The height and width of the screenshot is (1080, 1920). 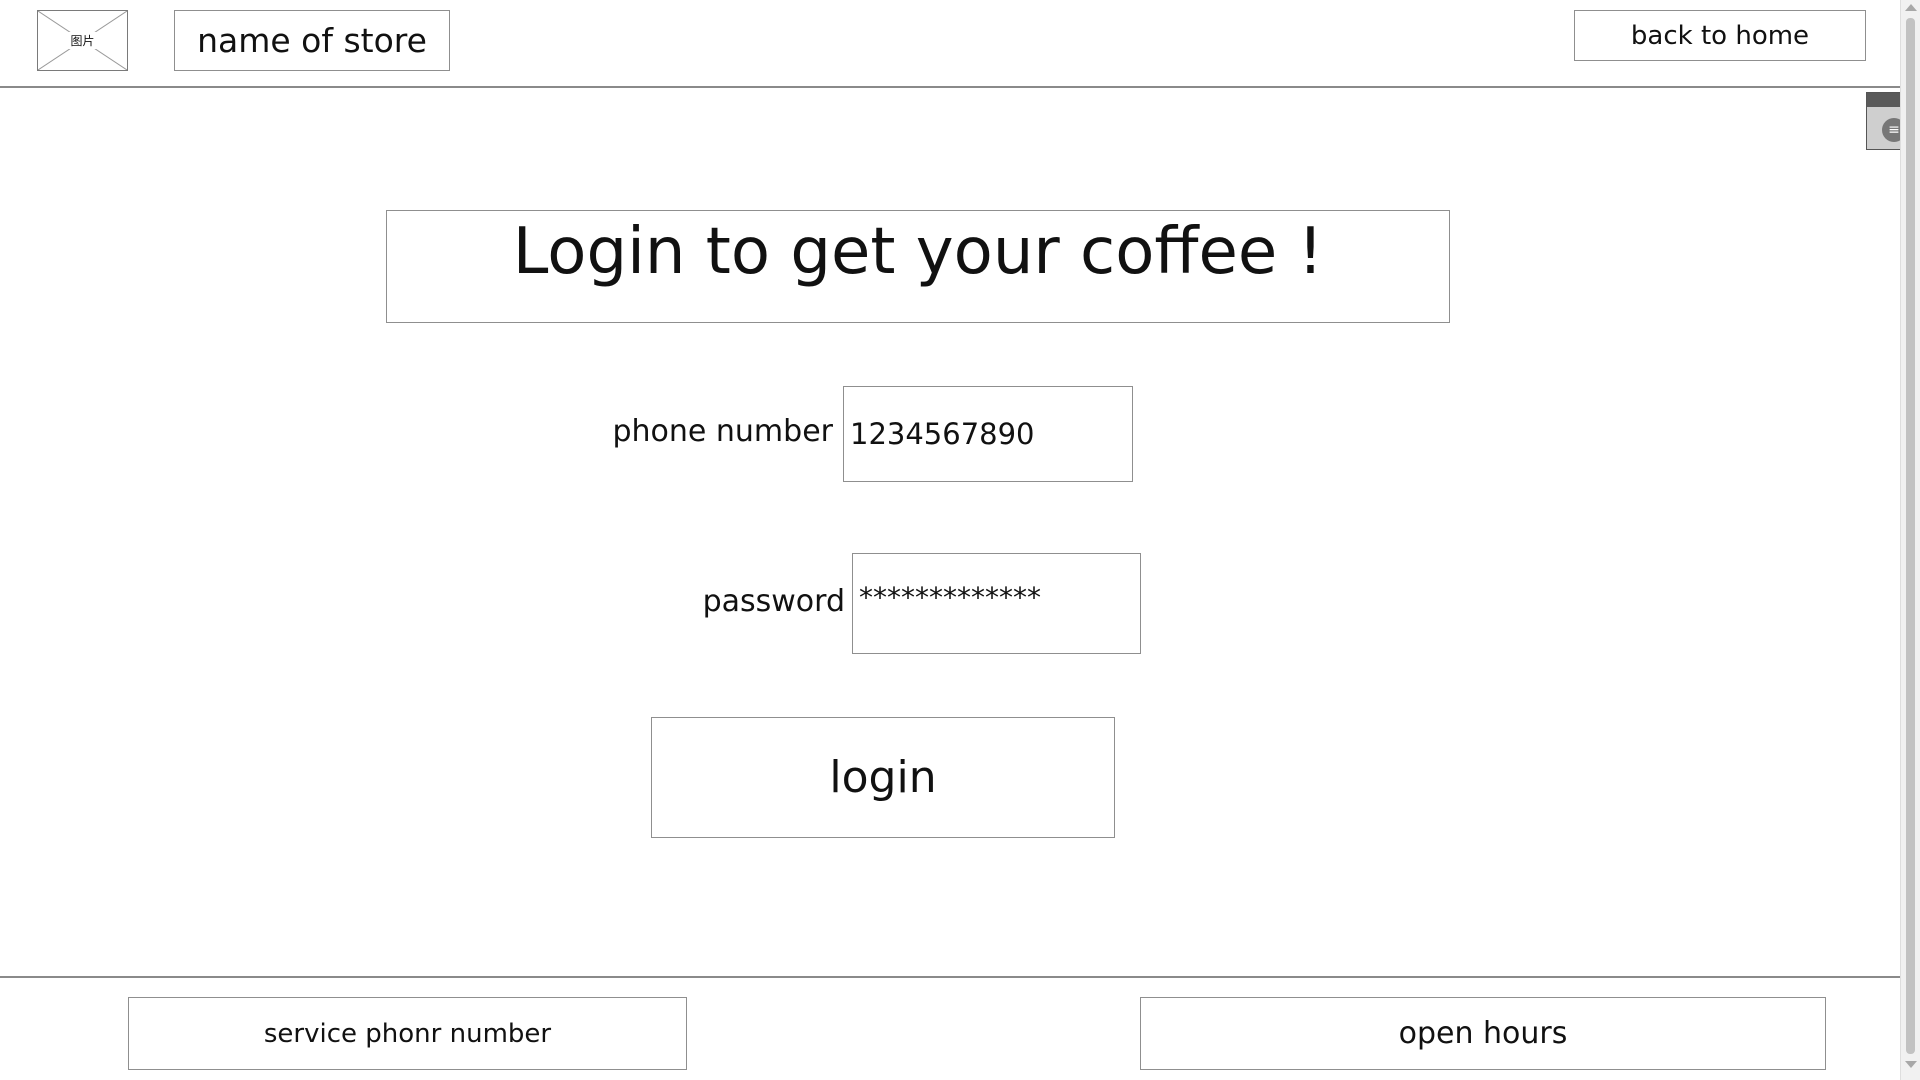 What do you see at coordinates (1911, 7) in the screenshot?
I see `scroll-up-icon` at bounding box center [1911, 7].